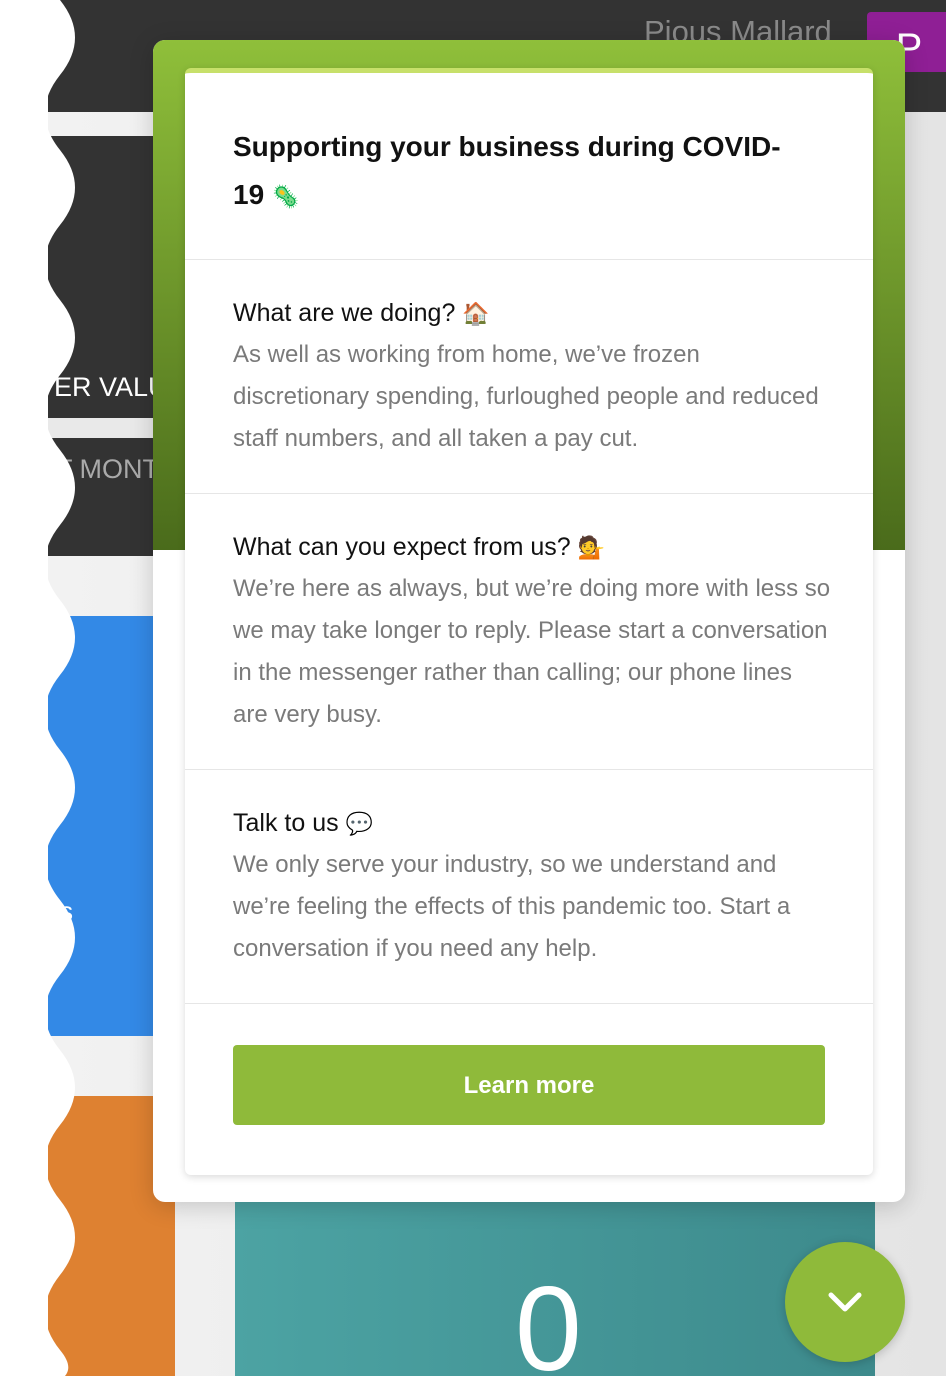 This screenshot has height=1396, width=946. I want to click on messenger-launcher-button, so click(845, 1302).